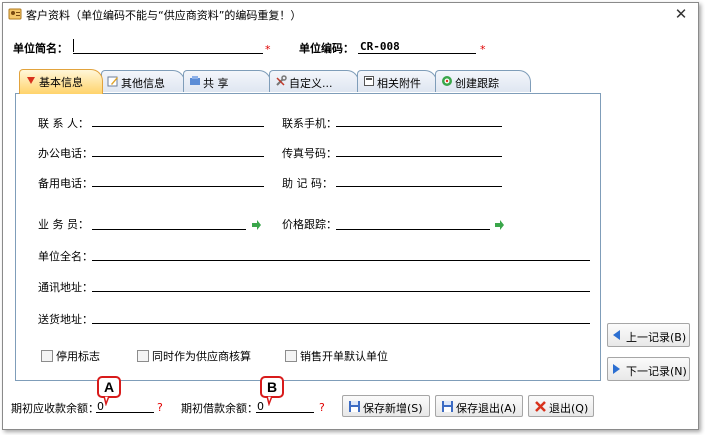 Image resolution: width=705 pixels, height=435 pixels. What do you see at coordinates (216, 83) in the screenshot?
I see `tab-share-label: 共 享` at bounding box center [216, 83].